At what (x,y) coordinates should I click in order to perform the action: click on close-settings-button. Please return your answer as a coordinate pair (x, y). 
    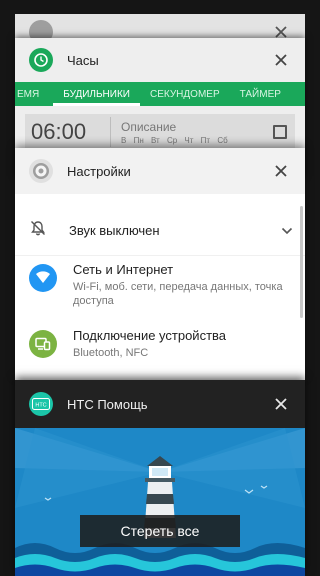
    Looking at the image, I should click on (281, 171).